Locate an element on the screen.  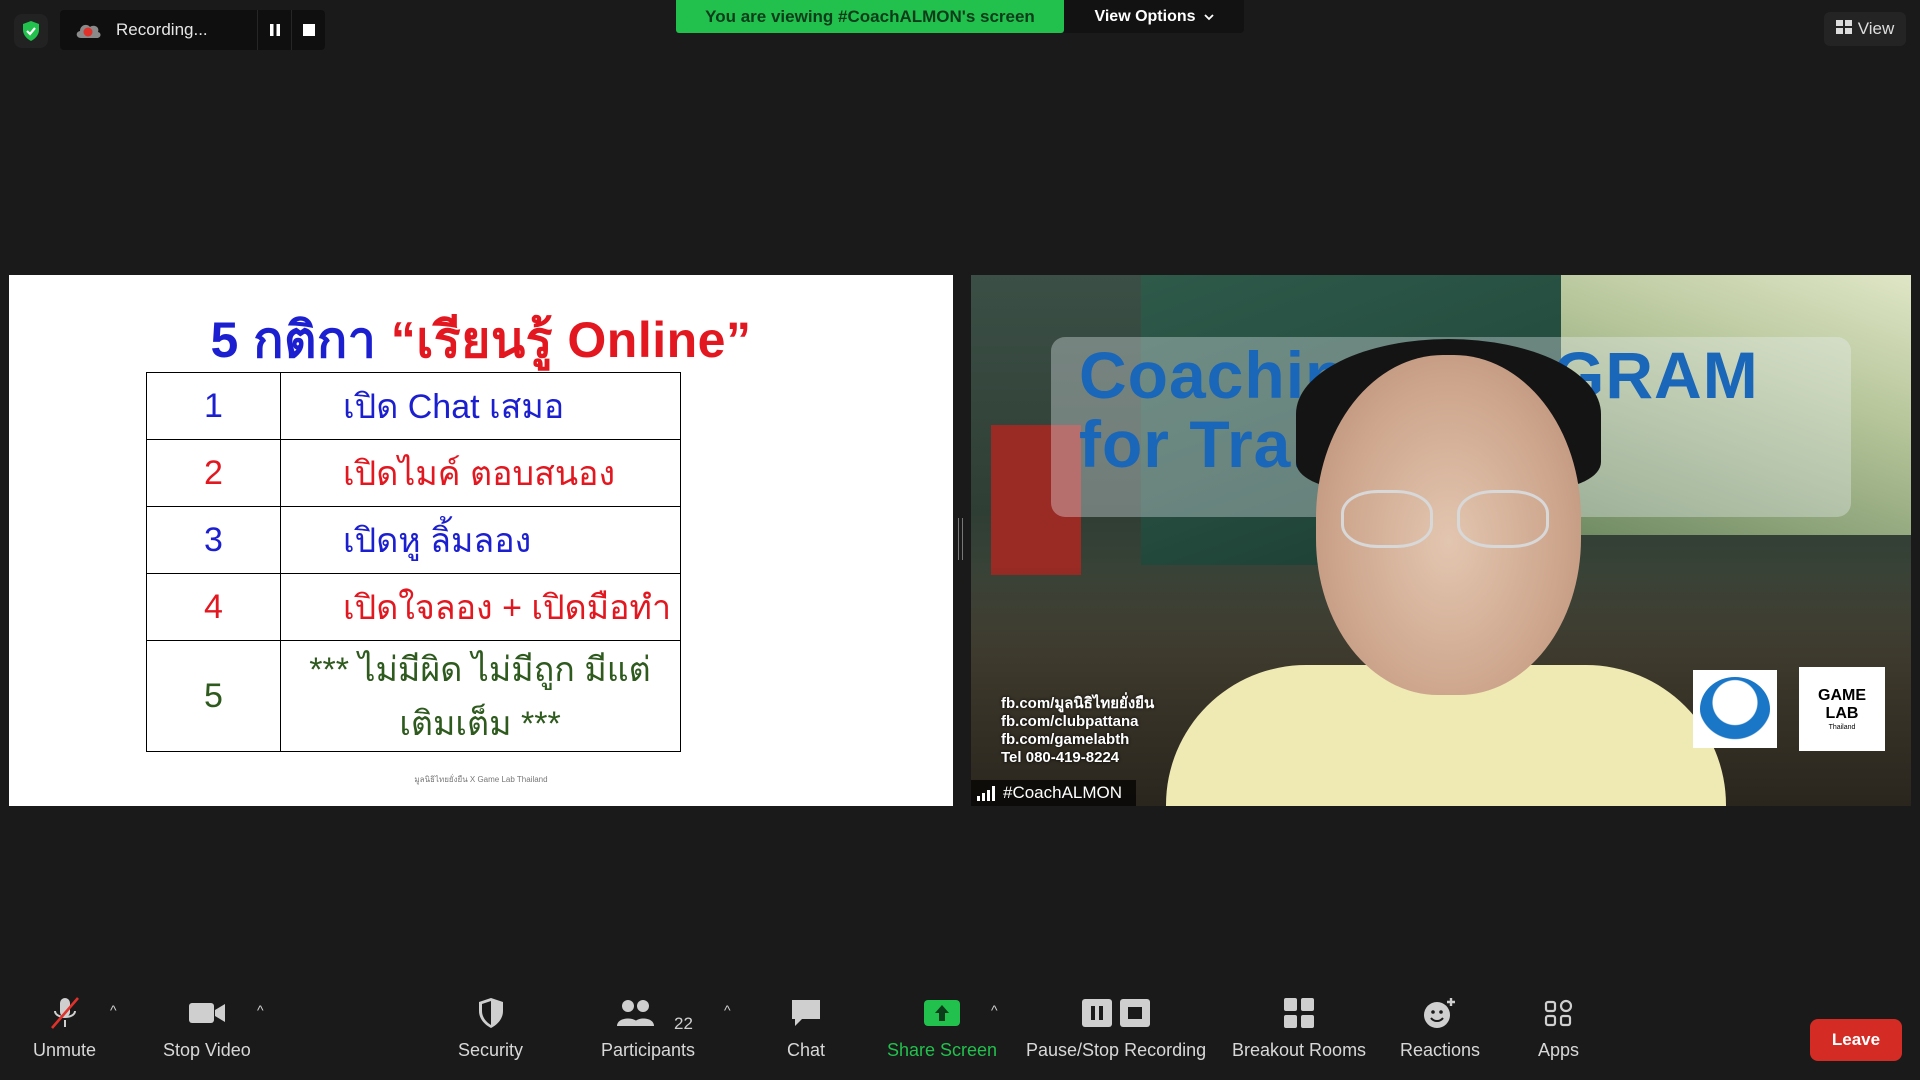
view-options-button: View Options is located at coordinates (1154, 16).